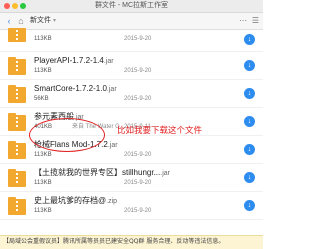 This screenshot has height=249, width=320. I want to click on annotation-text: 比如我要下载这个文件, so click(160, 131).